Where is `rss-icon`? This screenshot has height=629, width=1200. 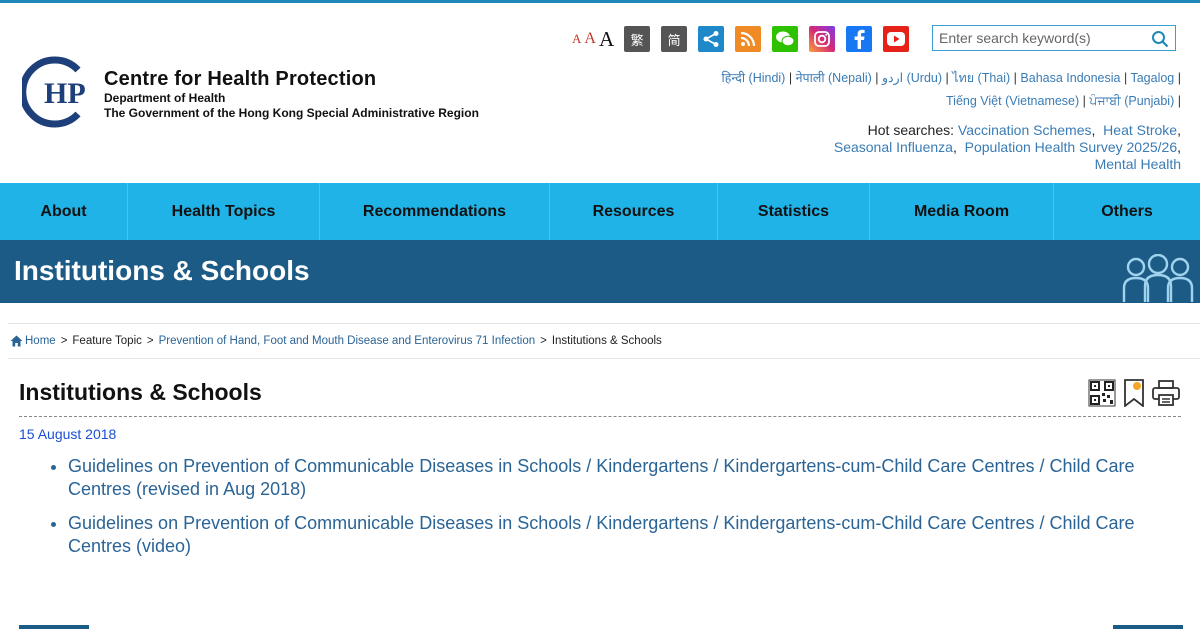
rss-icon is located at coordinates (748, 39).